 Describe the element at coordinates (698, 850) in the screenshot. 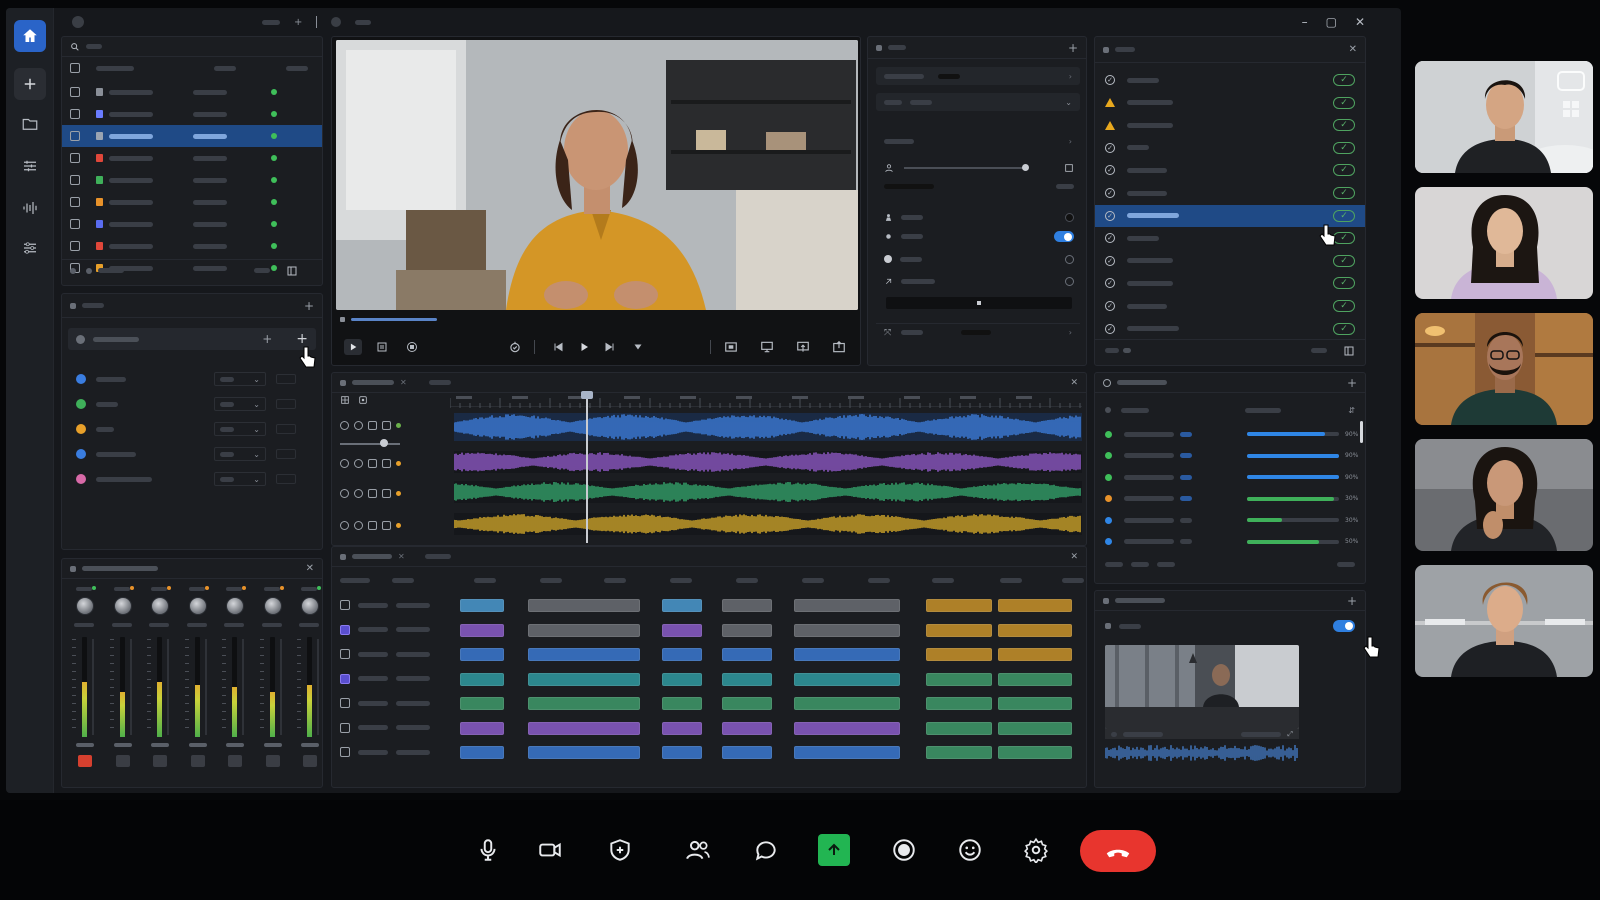

I see `participants-button` at that location.